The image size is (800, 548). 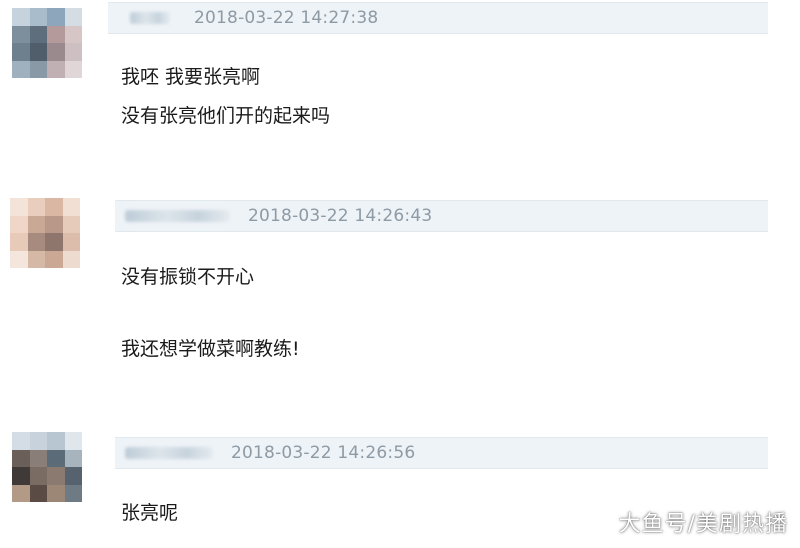 I want to click on comment-text-line: 张亮呢, so click(x=150, y=513).